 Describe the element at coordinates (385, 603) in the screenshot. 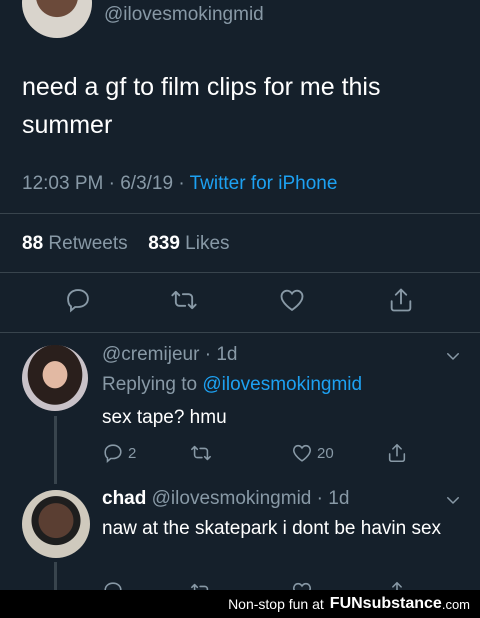

I see `watermark-brand: FUNsubstance` at that location.